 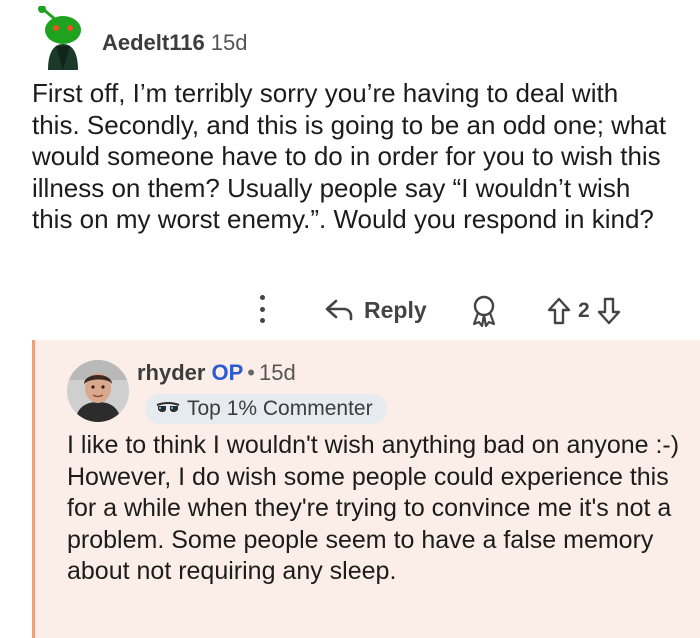 What do you see at coordinates (153, 42) in the screenshot?
I see `username: Aedelt116` at bounding box center [153, 42].